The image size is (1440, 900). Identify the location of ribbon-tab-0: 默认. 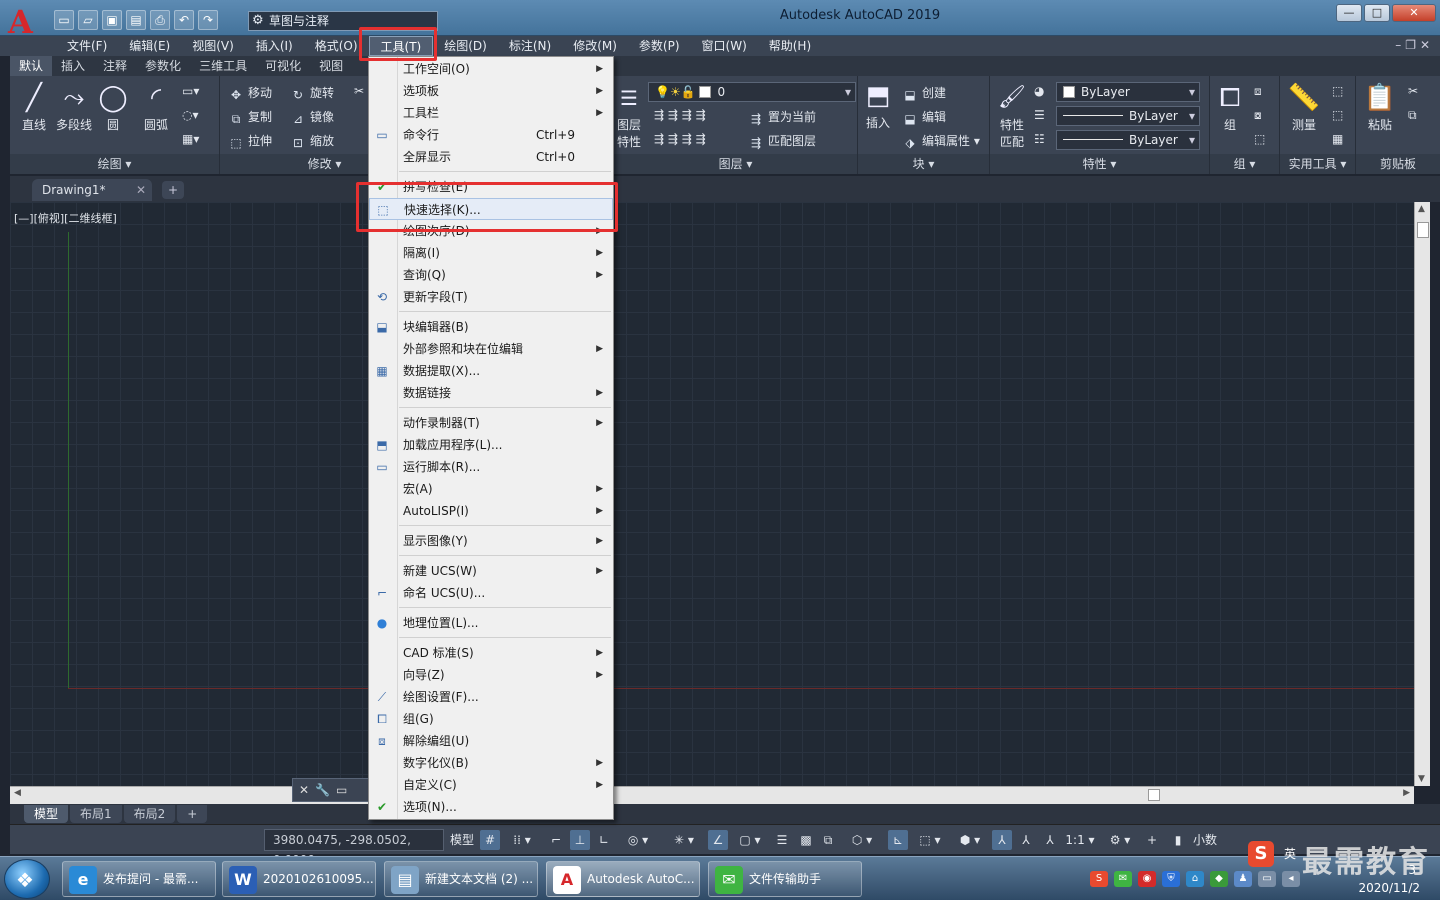
(31, 66).